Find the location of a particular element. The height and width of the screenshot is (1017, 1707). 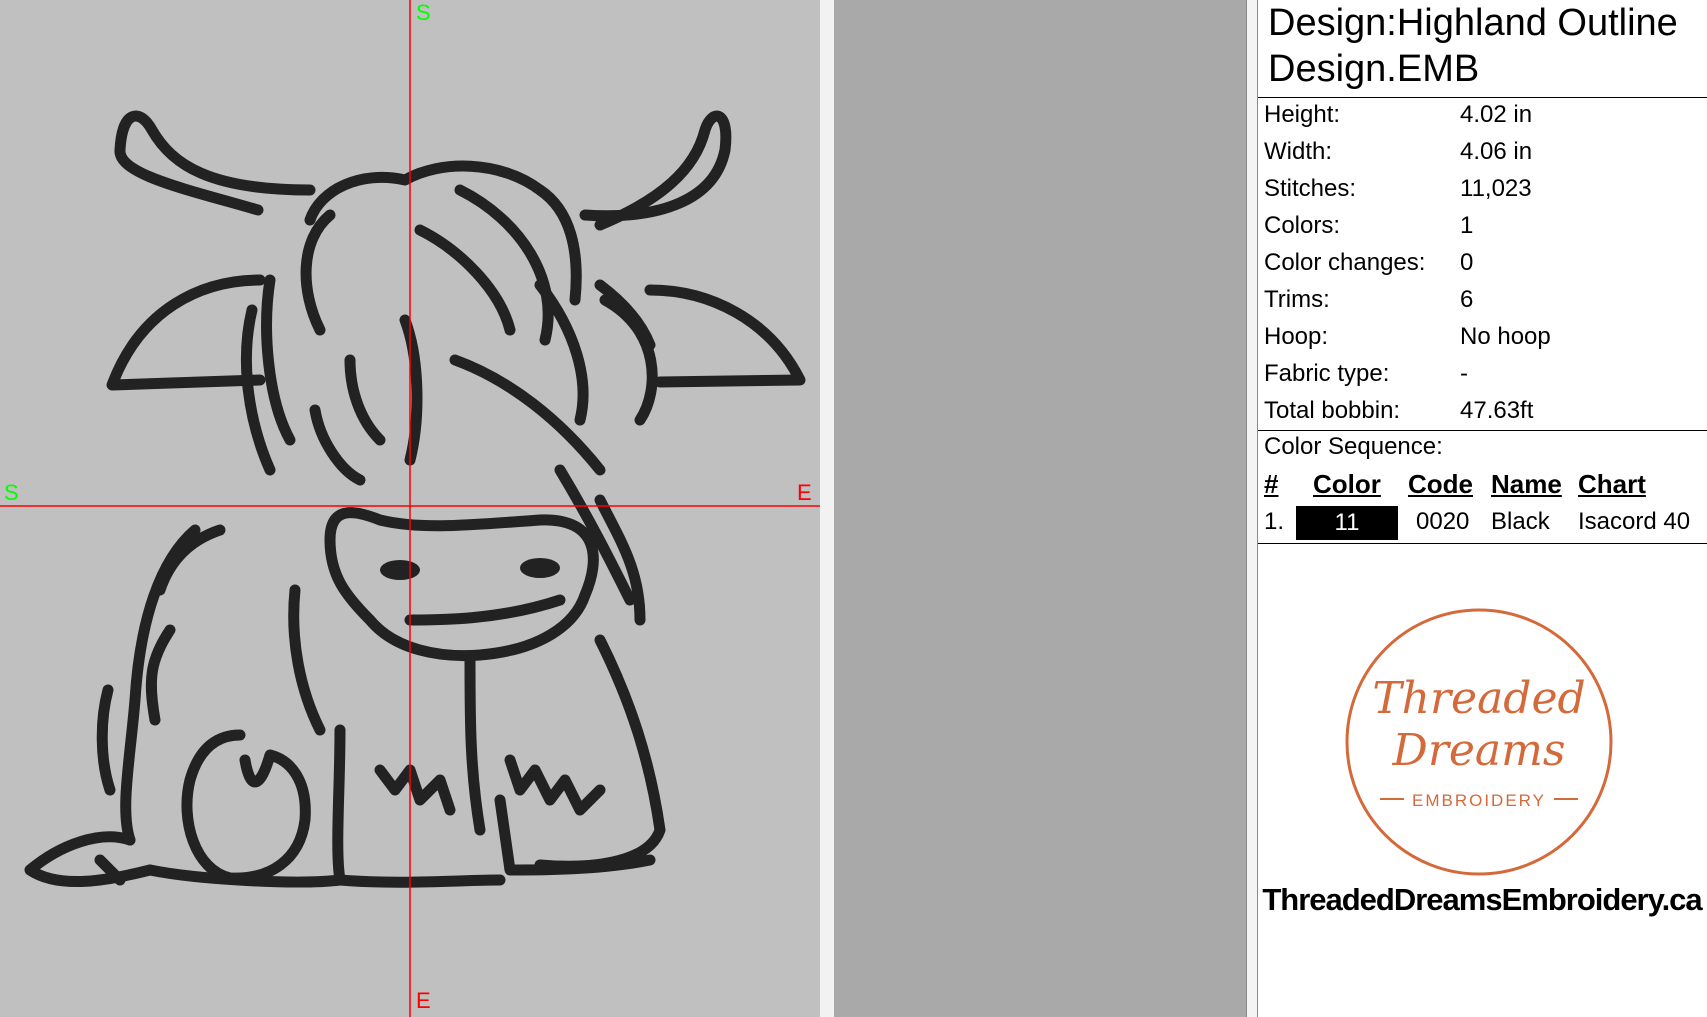

info-key: Hoop: is located at coordinates (1296, 336).